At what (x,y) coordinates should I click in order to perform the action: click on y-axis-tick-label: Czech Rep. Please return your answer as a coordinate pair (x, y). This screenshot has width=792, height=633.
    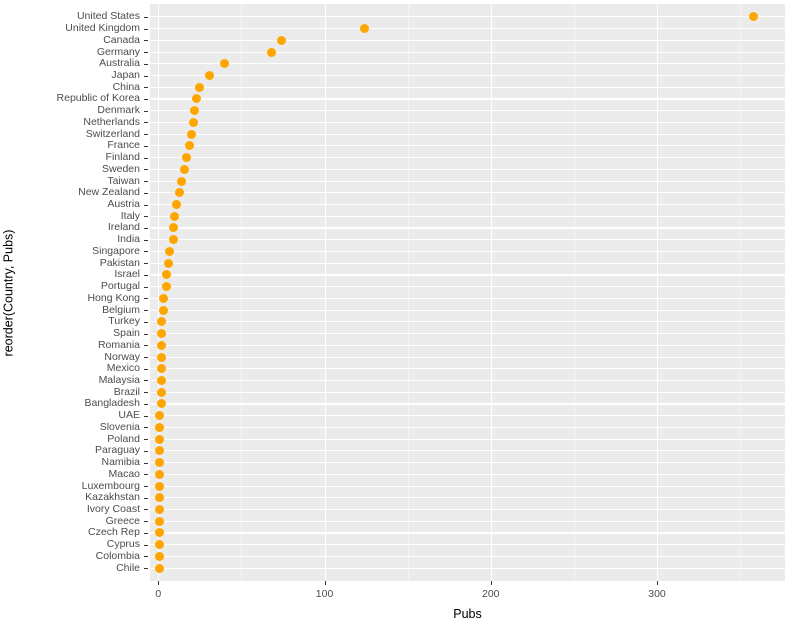
    Looking at the image, I should click on (114, 532).